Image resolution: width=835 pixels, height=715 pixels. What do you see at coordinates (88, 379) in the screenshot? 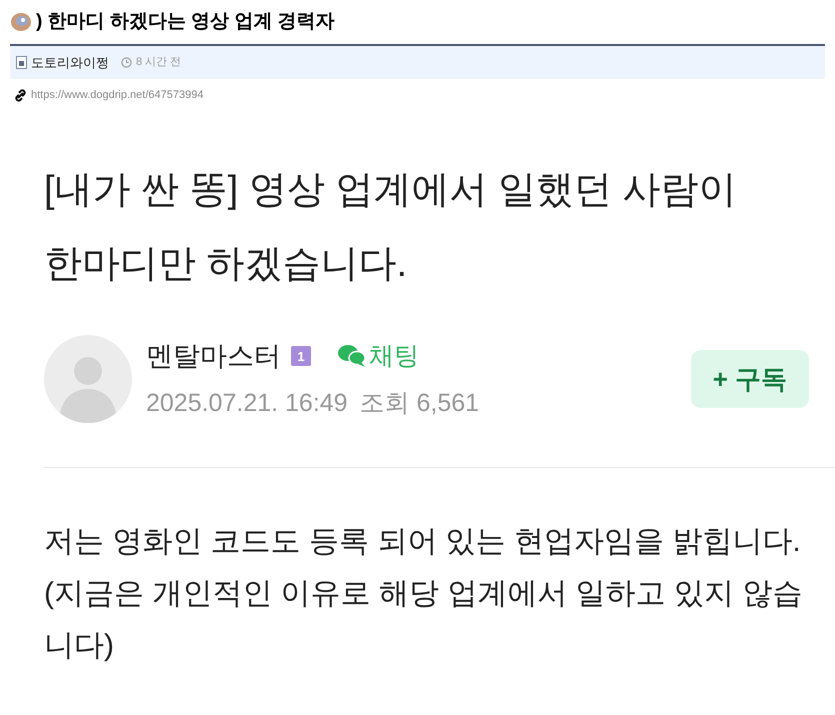
I see `avatar-icon` at bounding box center [88, 379].